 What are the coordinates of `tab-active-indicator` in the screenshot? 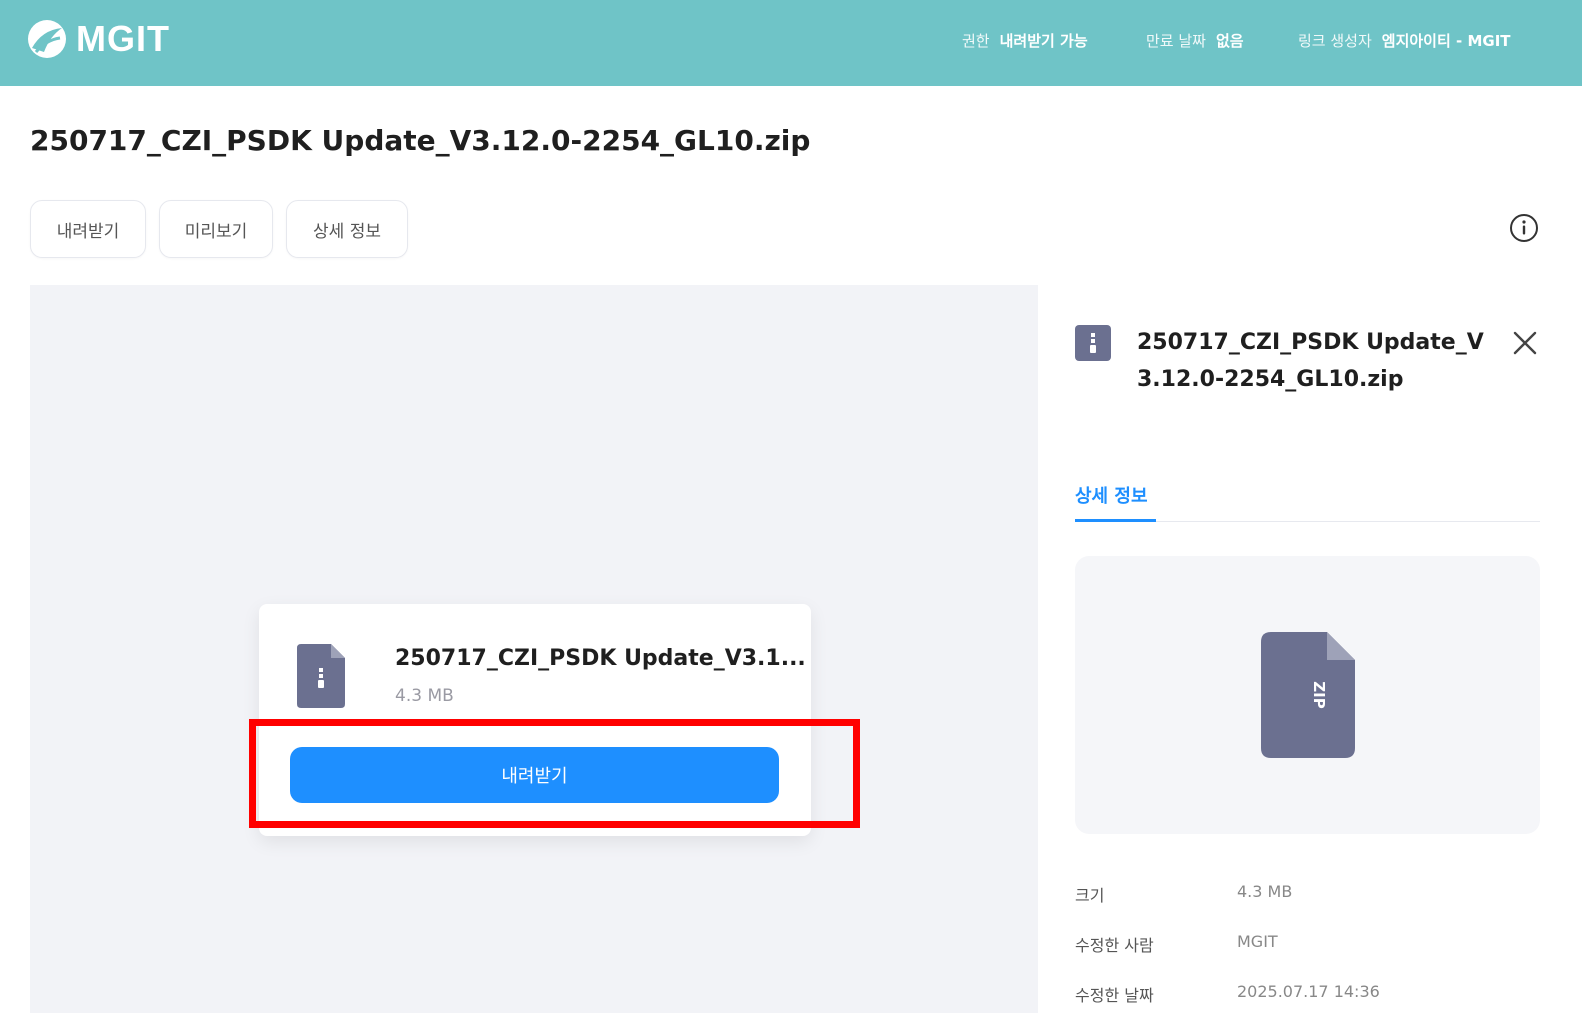 It's located at (1115, 520).